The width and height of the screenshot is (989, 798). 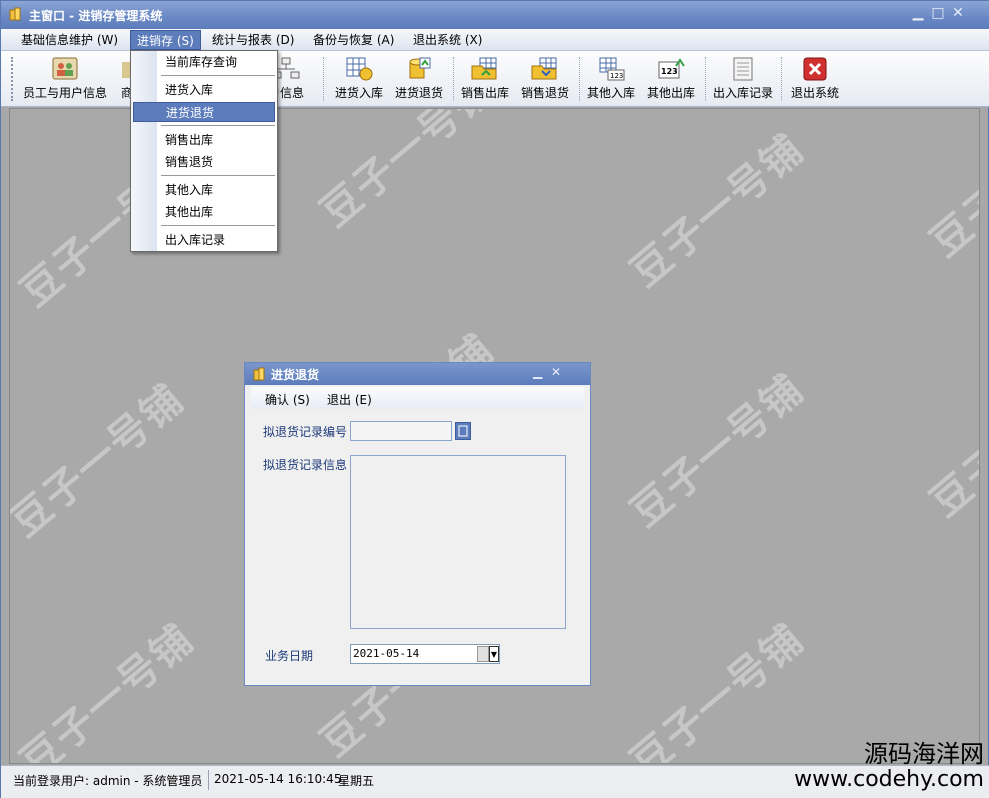 I want to click on employee-user-button: 员工与用户信息, so click(x=65, y=79).